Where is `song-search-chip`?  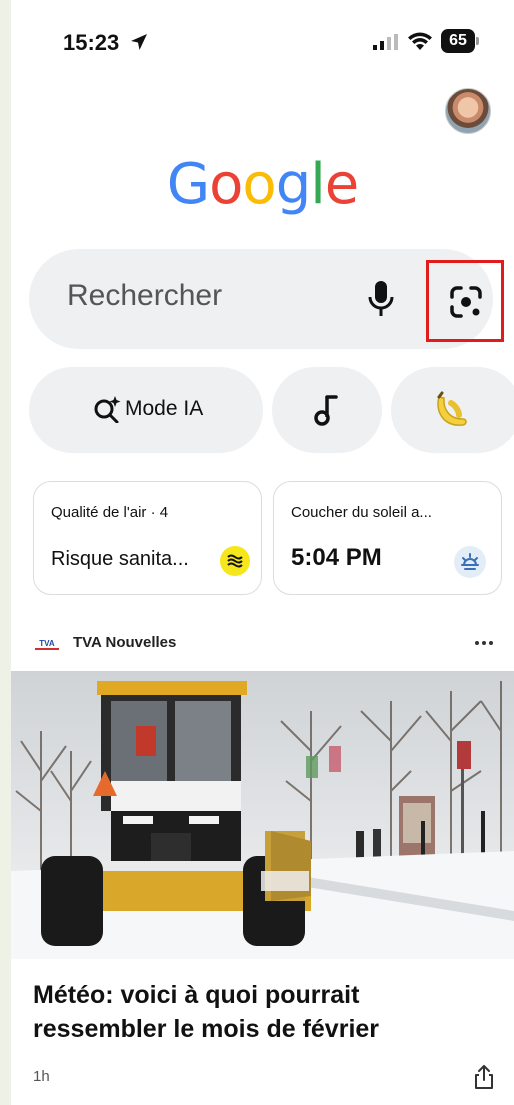
song-search-chip is located at coordinates (327, 410).